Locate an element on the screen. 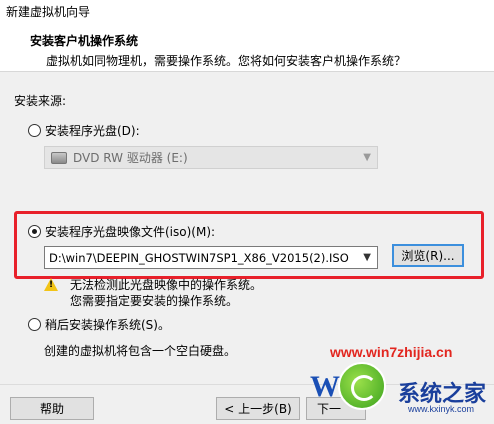 The width and height of the screenshot is (494, 424). iso-option-label: 安装程序光盘映像文件(iso)(M): is located at coordinates (130, 232).